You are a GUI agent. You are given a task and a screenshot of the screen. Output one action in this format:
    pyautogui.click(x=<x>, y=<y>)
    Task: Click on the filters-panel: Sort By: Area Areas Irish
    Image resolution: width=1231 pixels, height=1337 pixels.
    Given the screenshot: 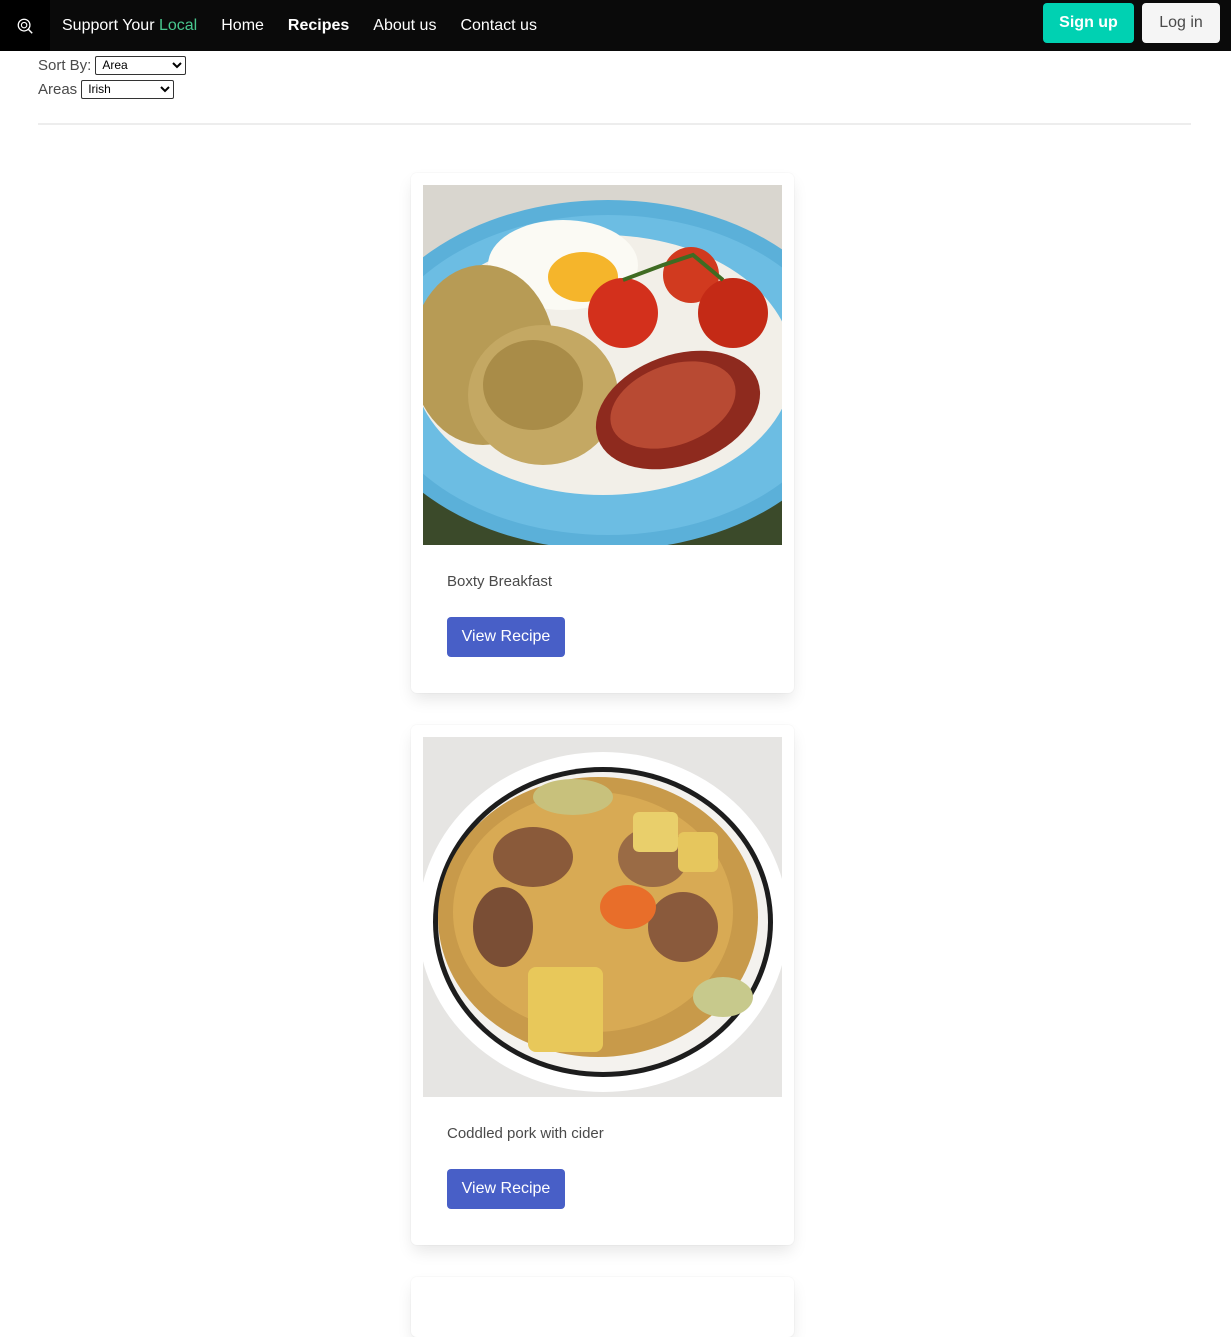 What is the action you would take?
    pyautogui.click(x=112, y=77)
    